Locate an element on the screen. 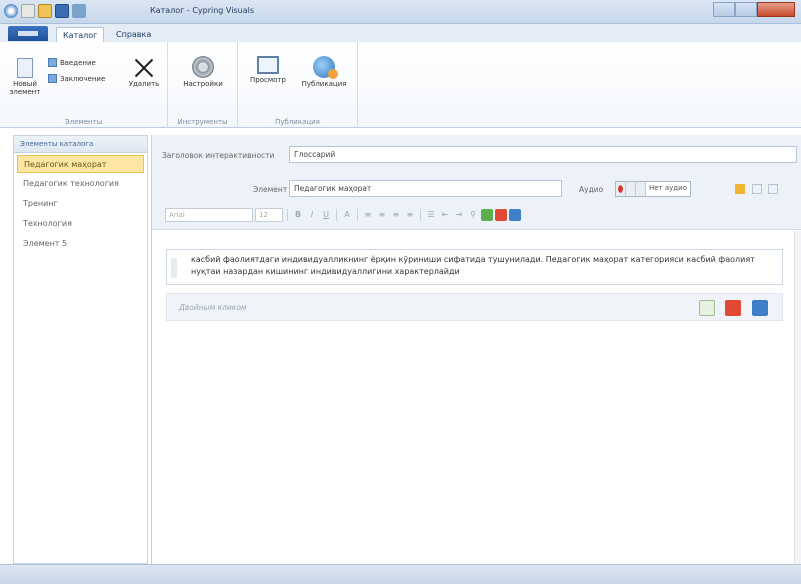 The height and width of the screenshot is (584, 801). minimize-button is located at coordinates (724, 9).